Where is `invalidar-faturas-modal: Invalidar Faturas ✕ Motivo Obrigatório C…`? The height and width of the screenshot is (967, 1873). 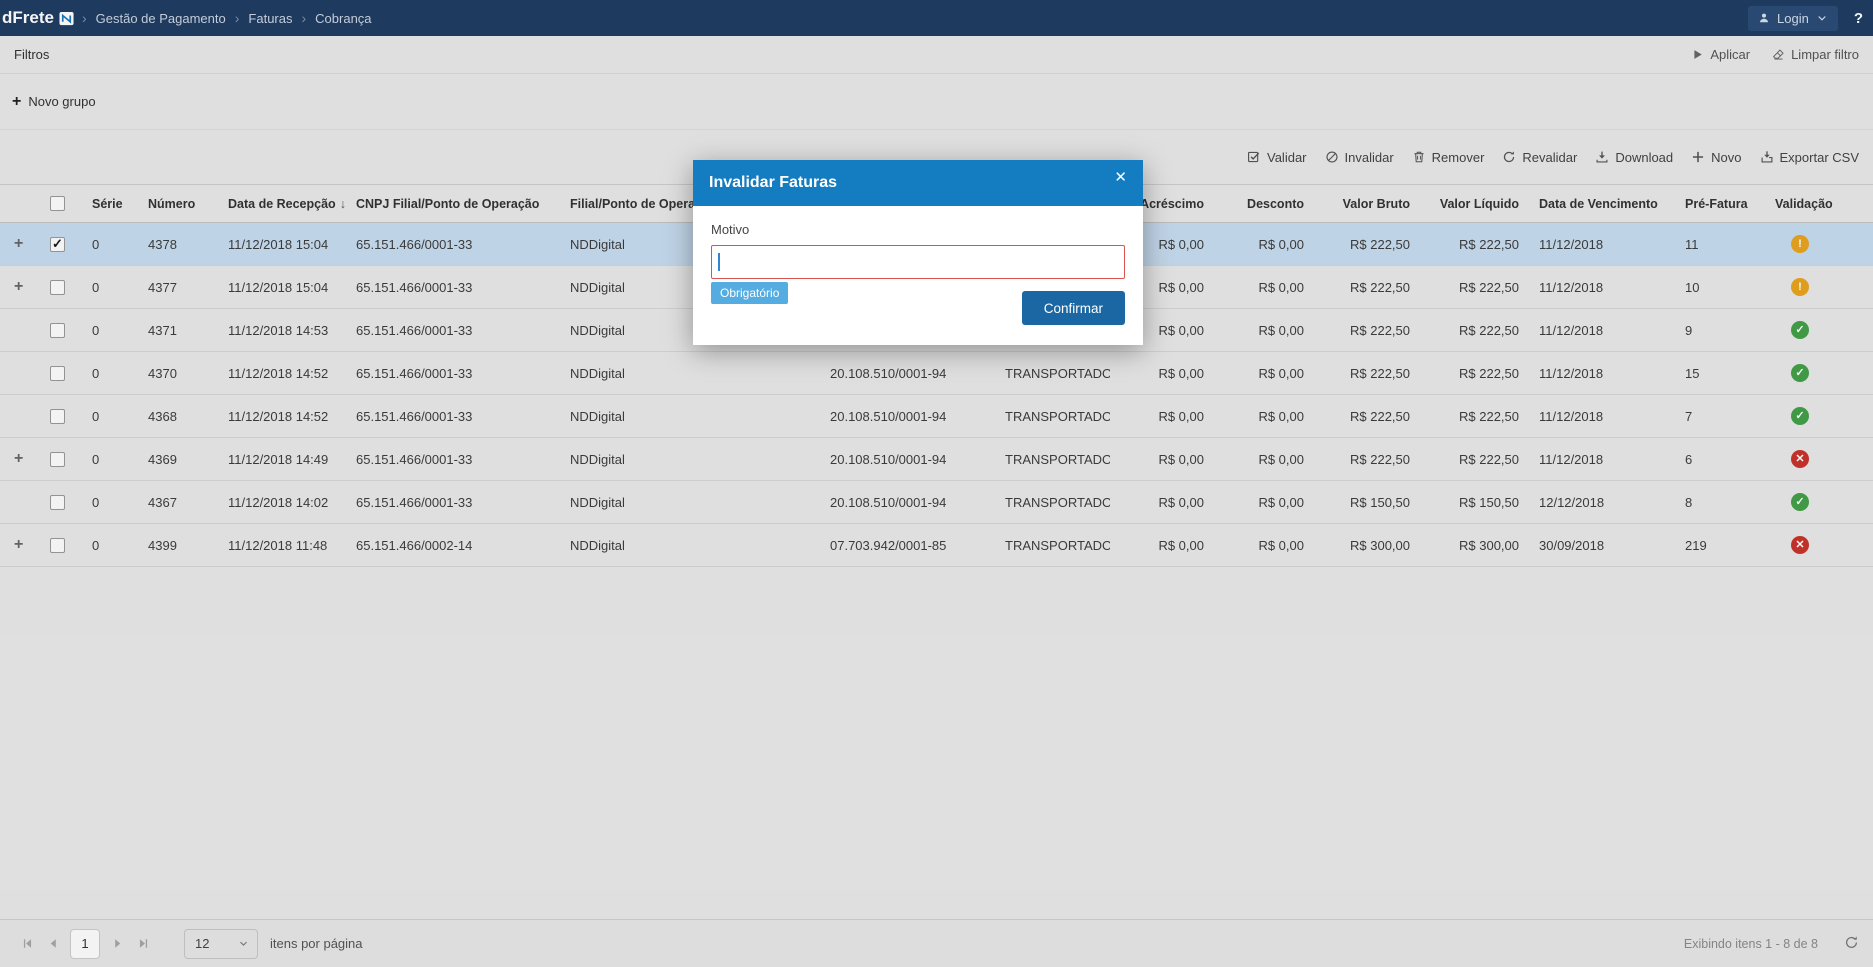
invalidar-faturas-modal: Invalidar Faturas ✕ Motivo Obrigatório C… is located at coordinates (918, 252).